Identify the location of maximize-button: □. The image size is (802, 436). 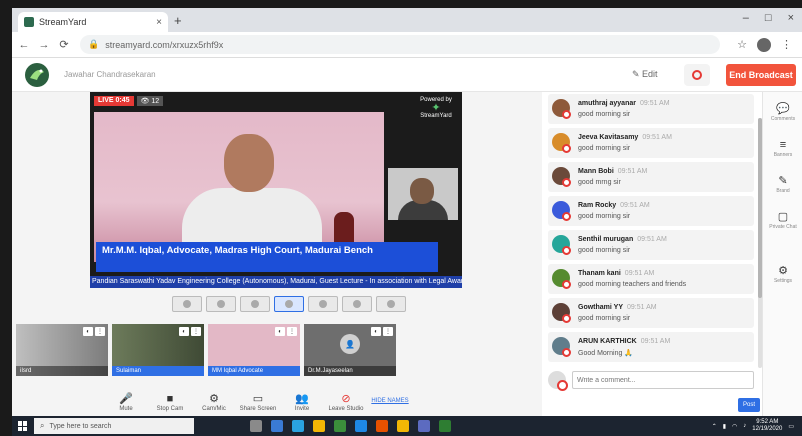
(768, 18).